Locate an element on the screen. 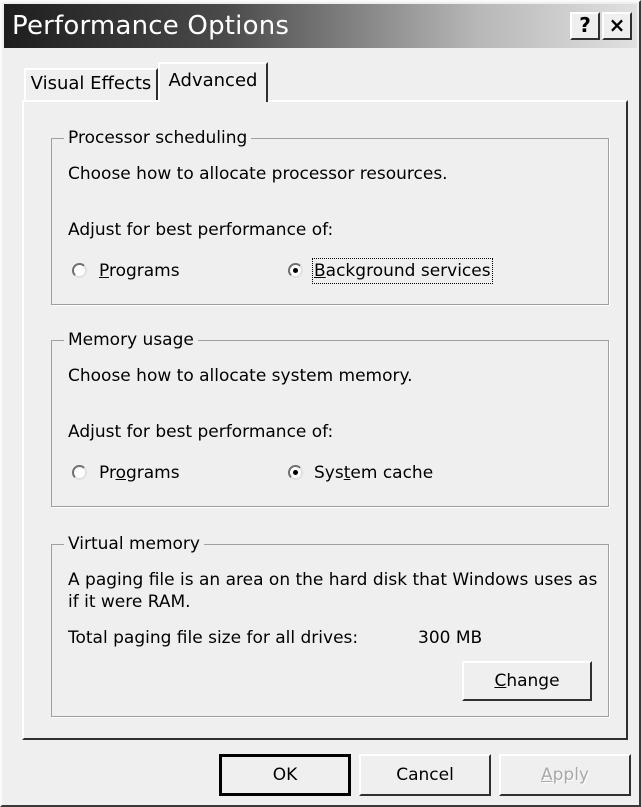 This screenshot has width=641, height=807. memory-programs-radio is located at coordinates (79, 472).